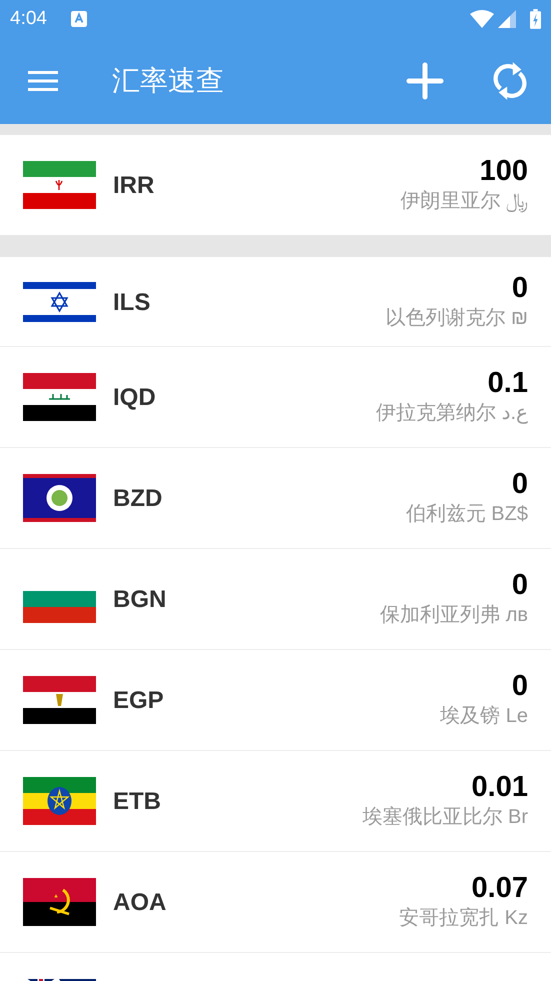 This screenshot has width=551, height=981. Describe the element at coordinates (484, 716) in the screenshot. I see `currency-name: 埃及镑 Le` at that location.